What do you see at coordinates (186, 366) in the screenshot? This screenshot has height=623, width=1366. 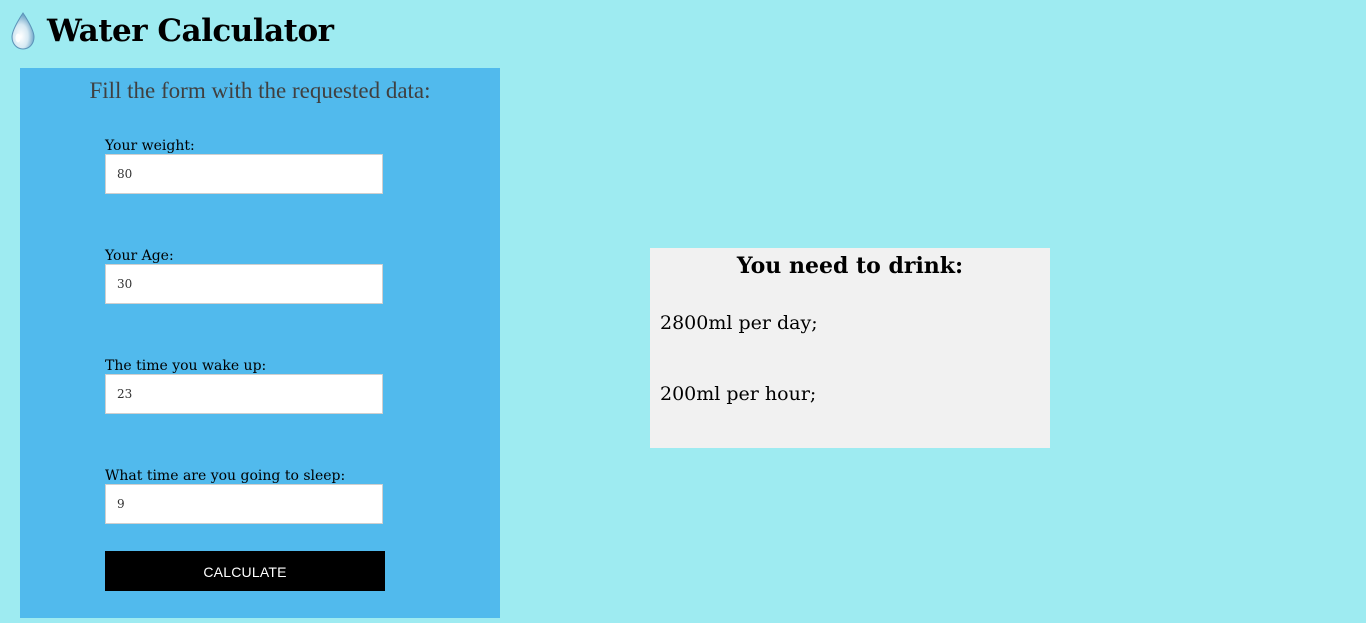 I see `wake-time-label: The time you wake up:` at bounding box center [186, 366].